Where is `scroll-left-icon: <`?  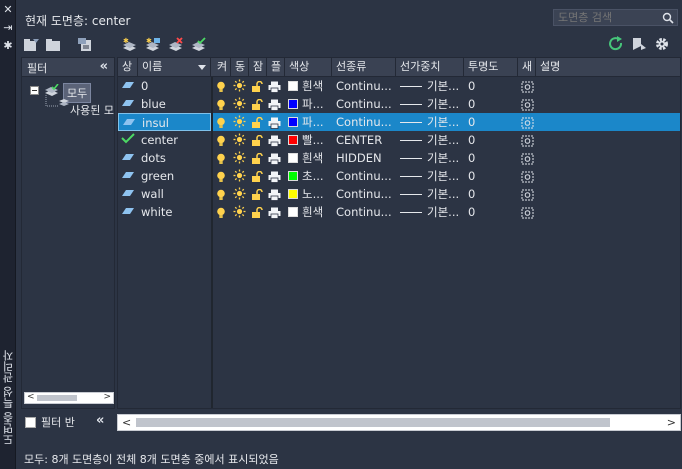
scroll-left-icon: < is located at coordinates (31, 397).